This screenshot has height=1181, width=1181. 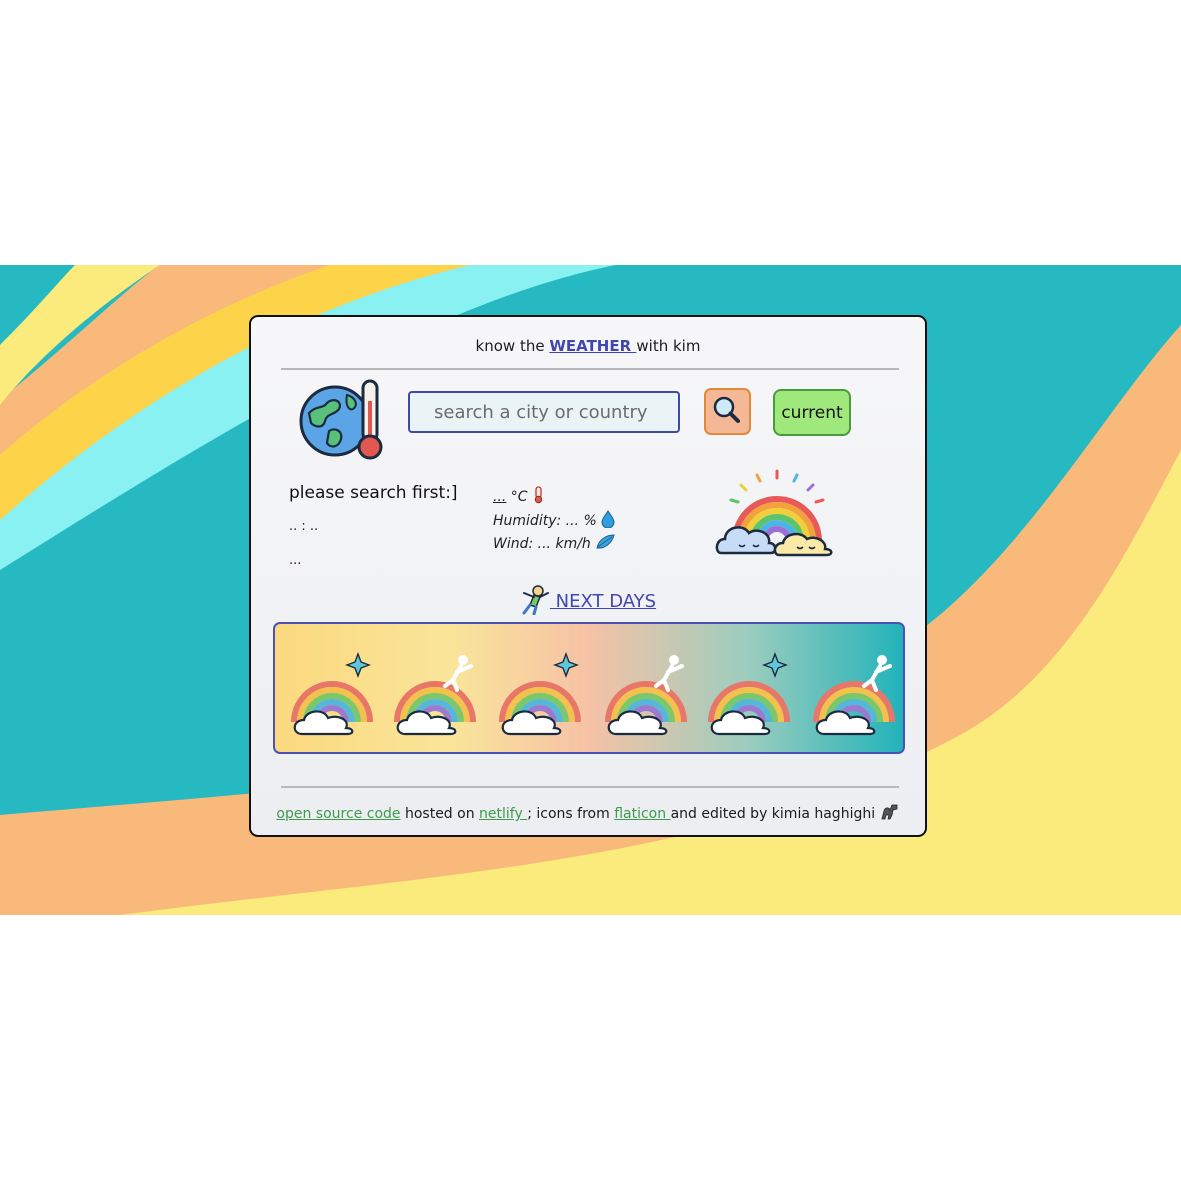 What do you see at coordinates (304, 526) in the screenshot?
I see `date-time: ..` at bounding box center [304, 526].